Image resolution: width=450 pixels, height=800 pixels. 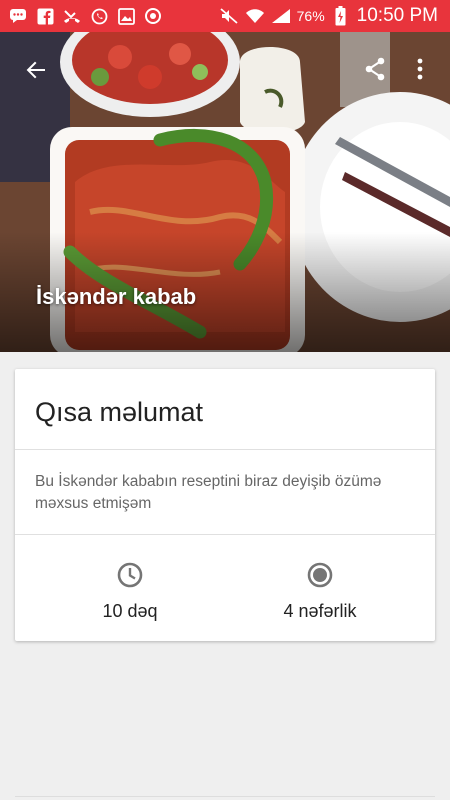 I want to click on back-button, so click(x=36, y=70).